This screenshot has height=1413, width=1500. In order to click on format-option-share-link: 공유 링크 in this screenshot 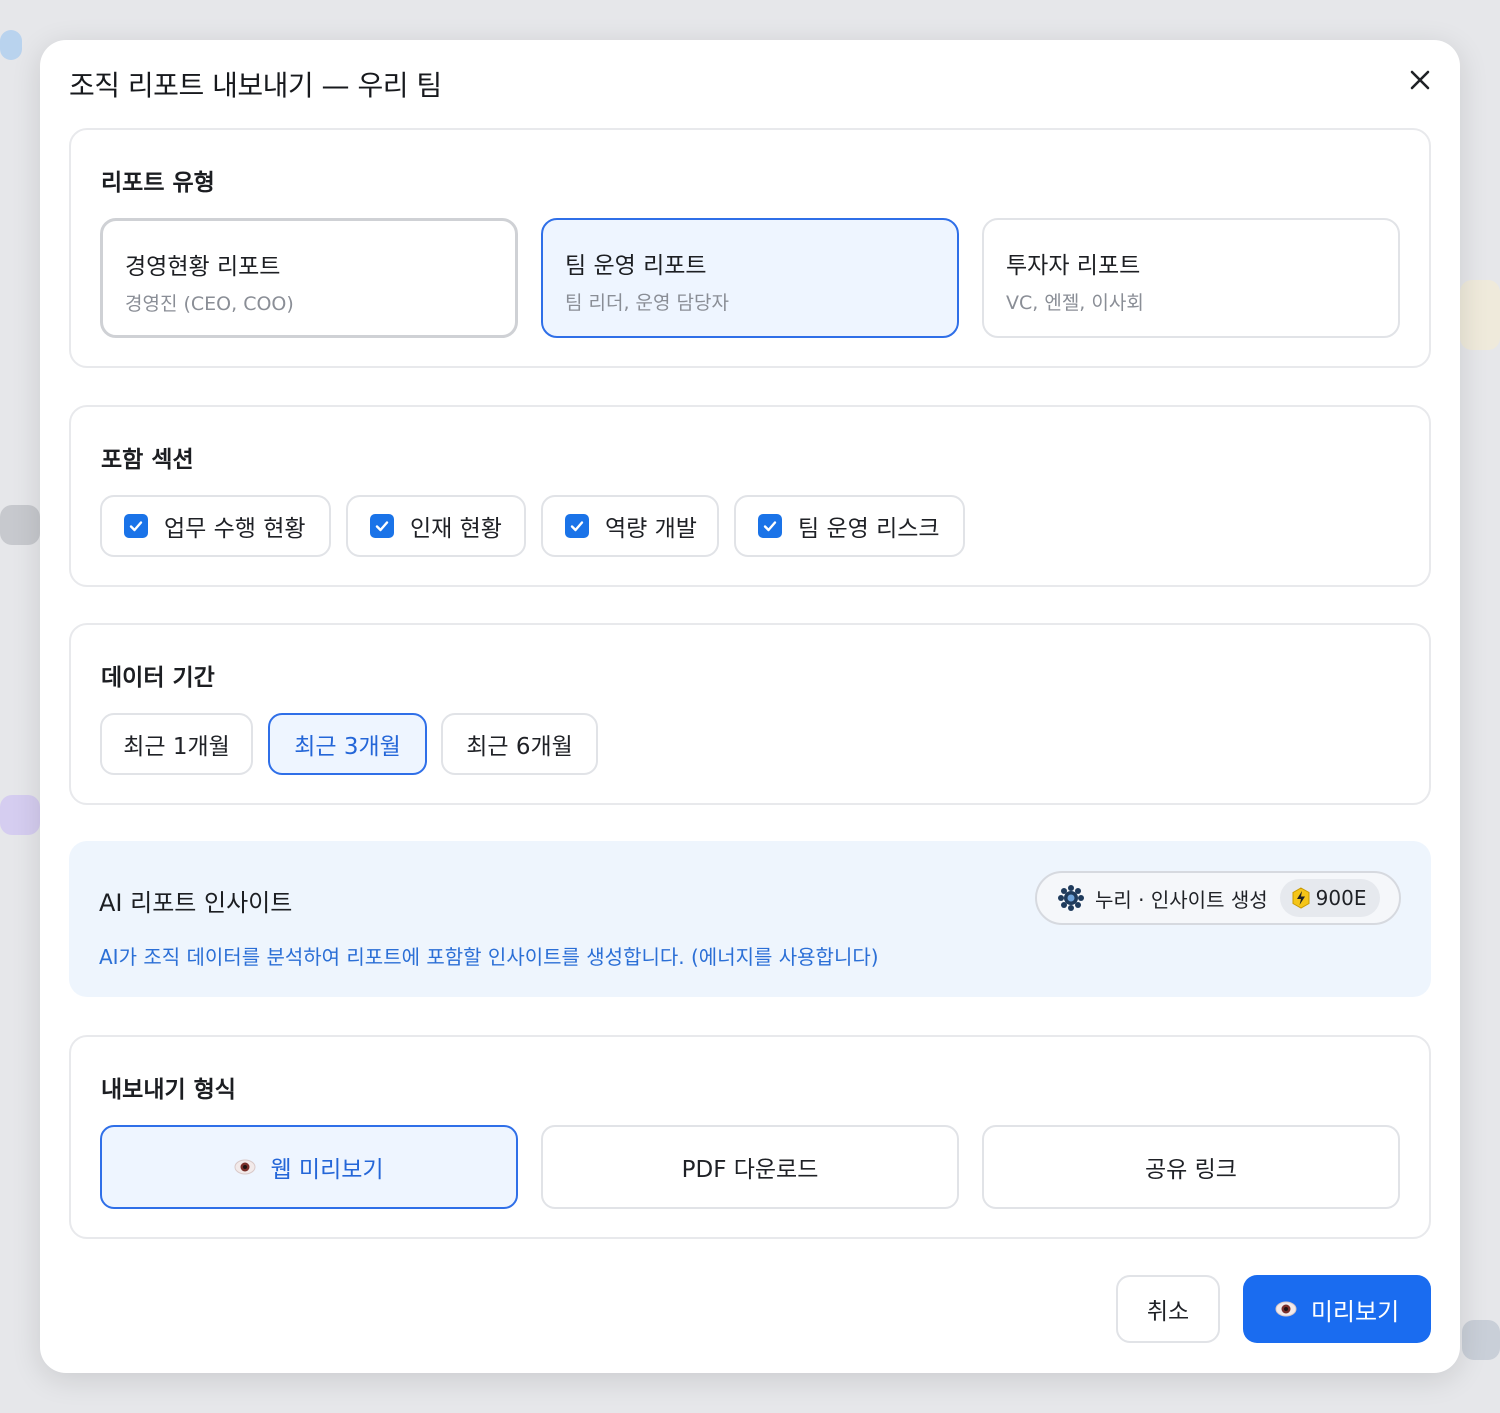, I will do `click(1191, 1167)`.